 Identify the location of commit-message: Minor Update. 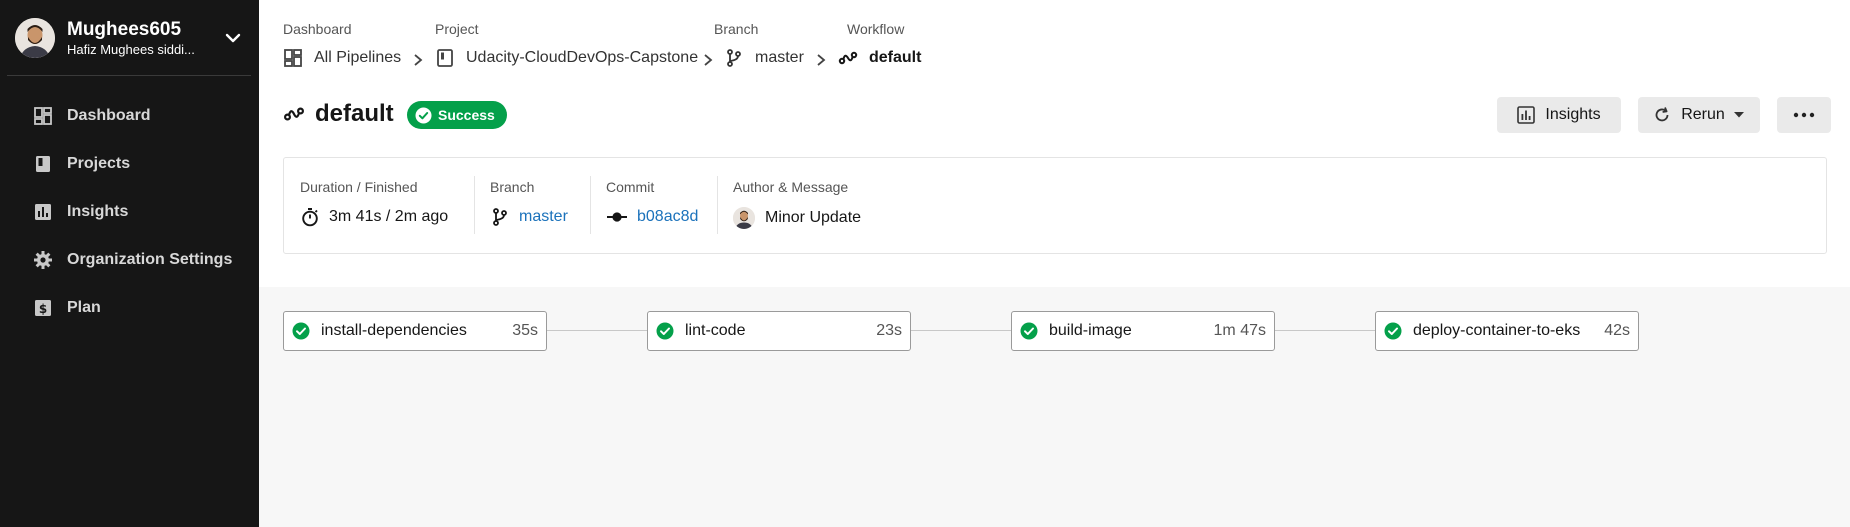
(813, 217).